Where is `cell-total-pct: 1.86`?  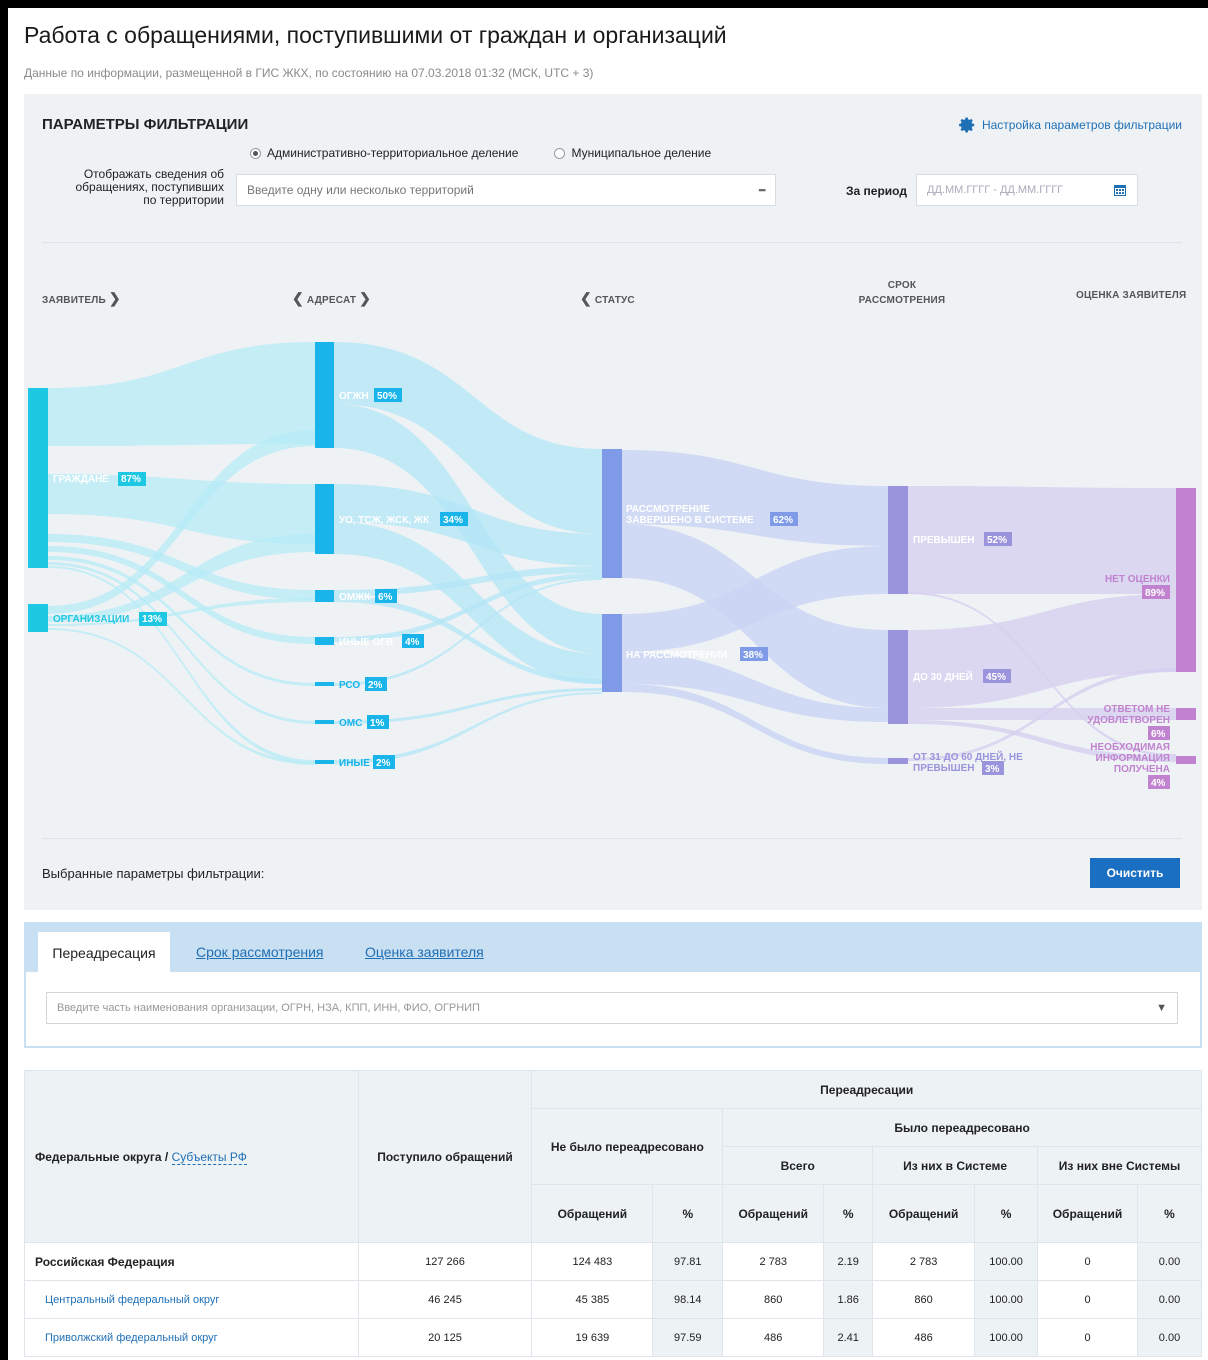
cell-total-pct: 1.86 is located at coordinates (848, 1299).